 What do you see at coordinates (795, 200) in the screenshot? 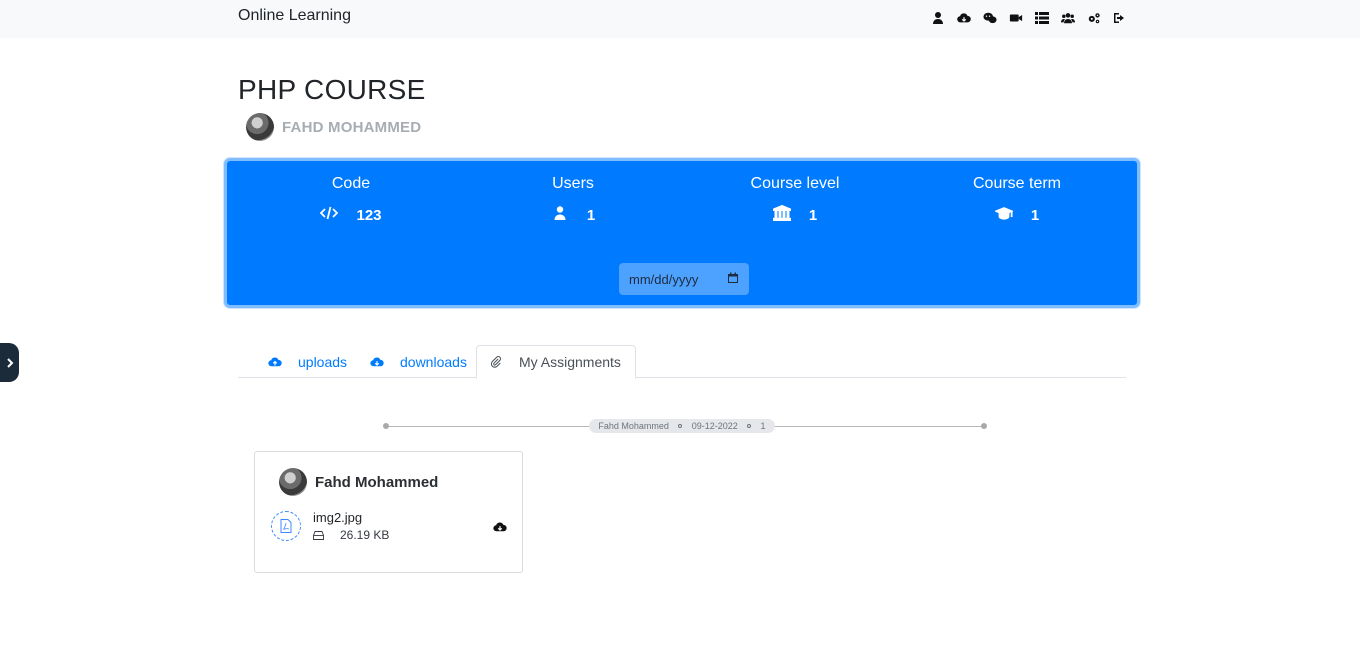
I see `stat-course-level: Course level 1` at bounding box center [795, 200].